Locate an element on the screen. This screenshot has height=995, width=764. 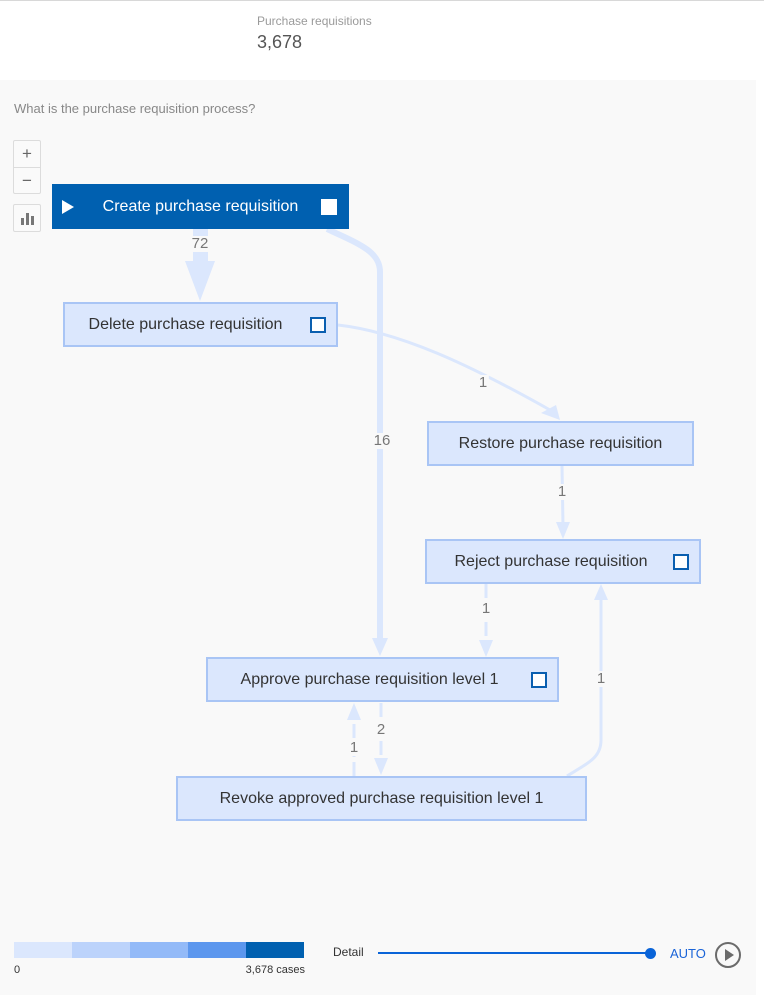
node-label: Approve purchase requisition level 1 is located at coordinates (369, 679).